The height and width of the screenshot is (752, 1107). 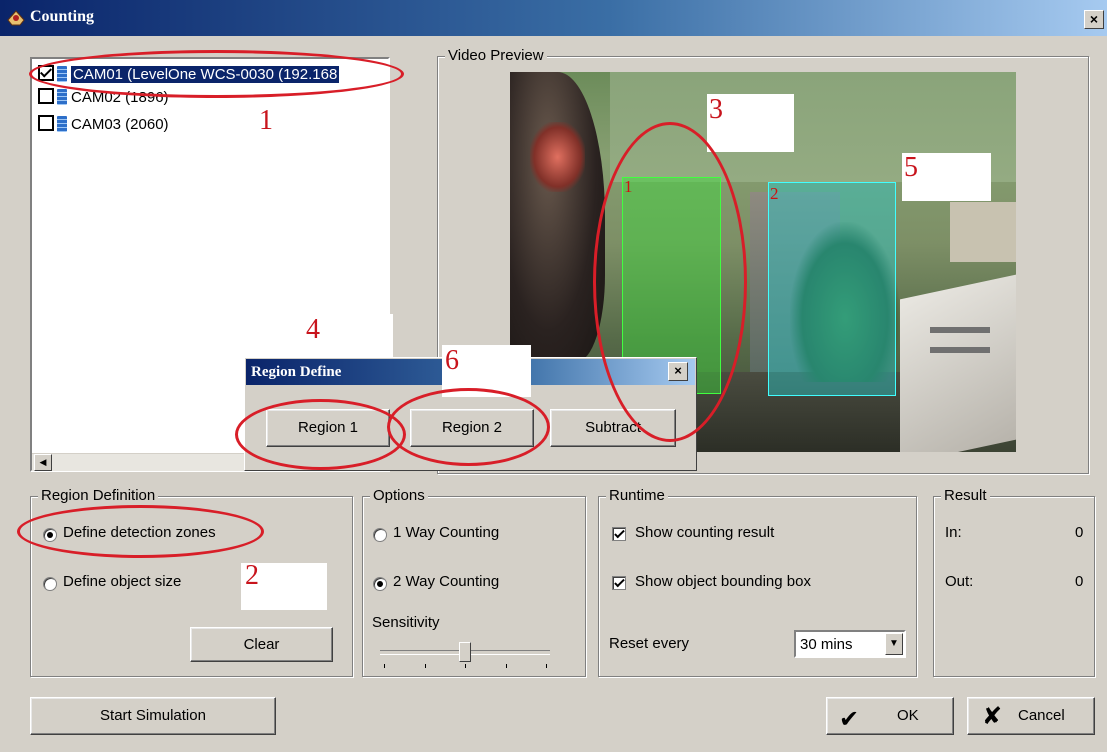 What do you see at coordinates (261, 644) in the screenshot?
I see `clear-button: Clear` at bounding box center [261, 644].